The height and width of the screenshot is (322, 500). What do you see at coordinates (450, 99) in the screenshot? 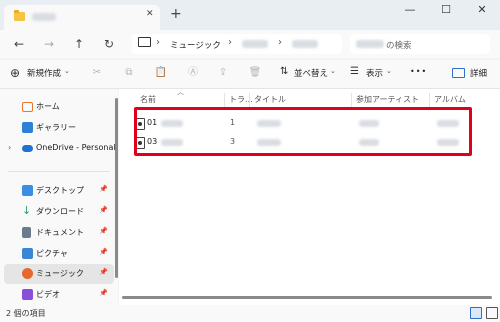
I see `column-header-album: アルバム` at bounding box center [450, 99].